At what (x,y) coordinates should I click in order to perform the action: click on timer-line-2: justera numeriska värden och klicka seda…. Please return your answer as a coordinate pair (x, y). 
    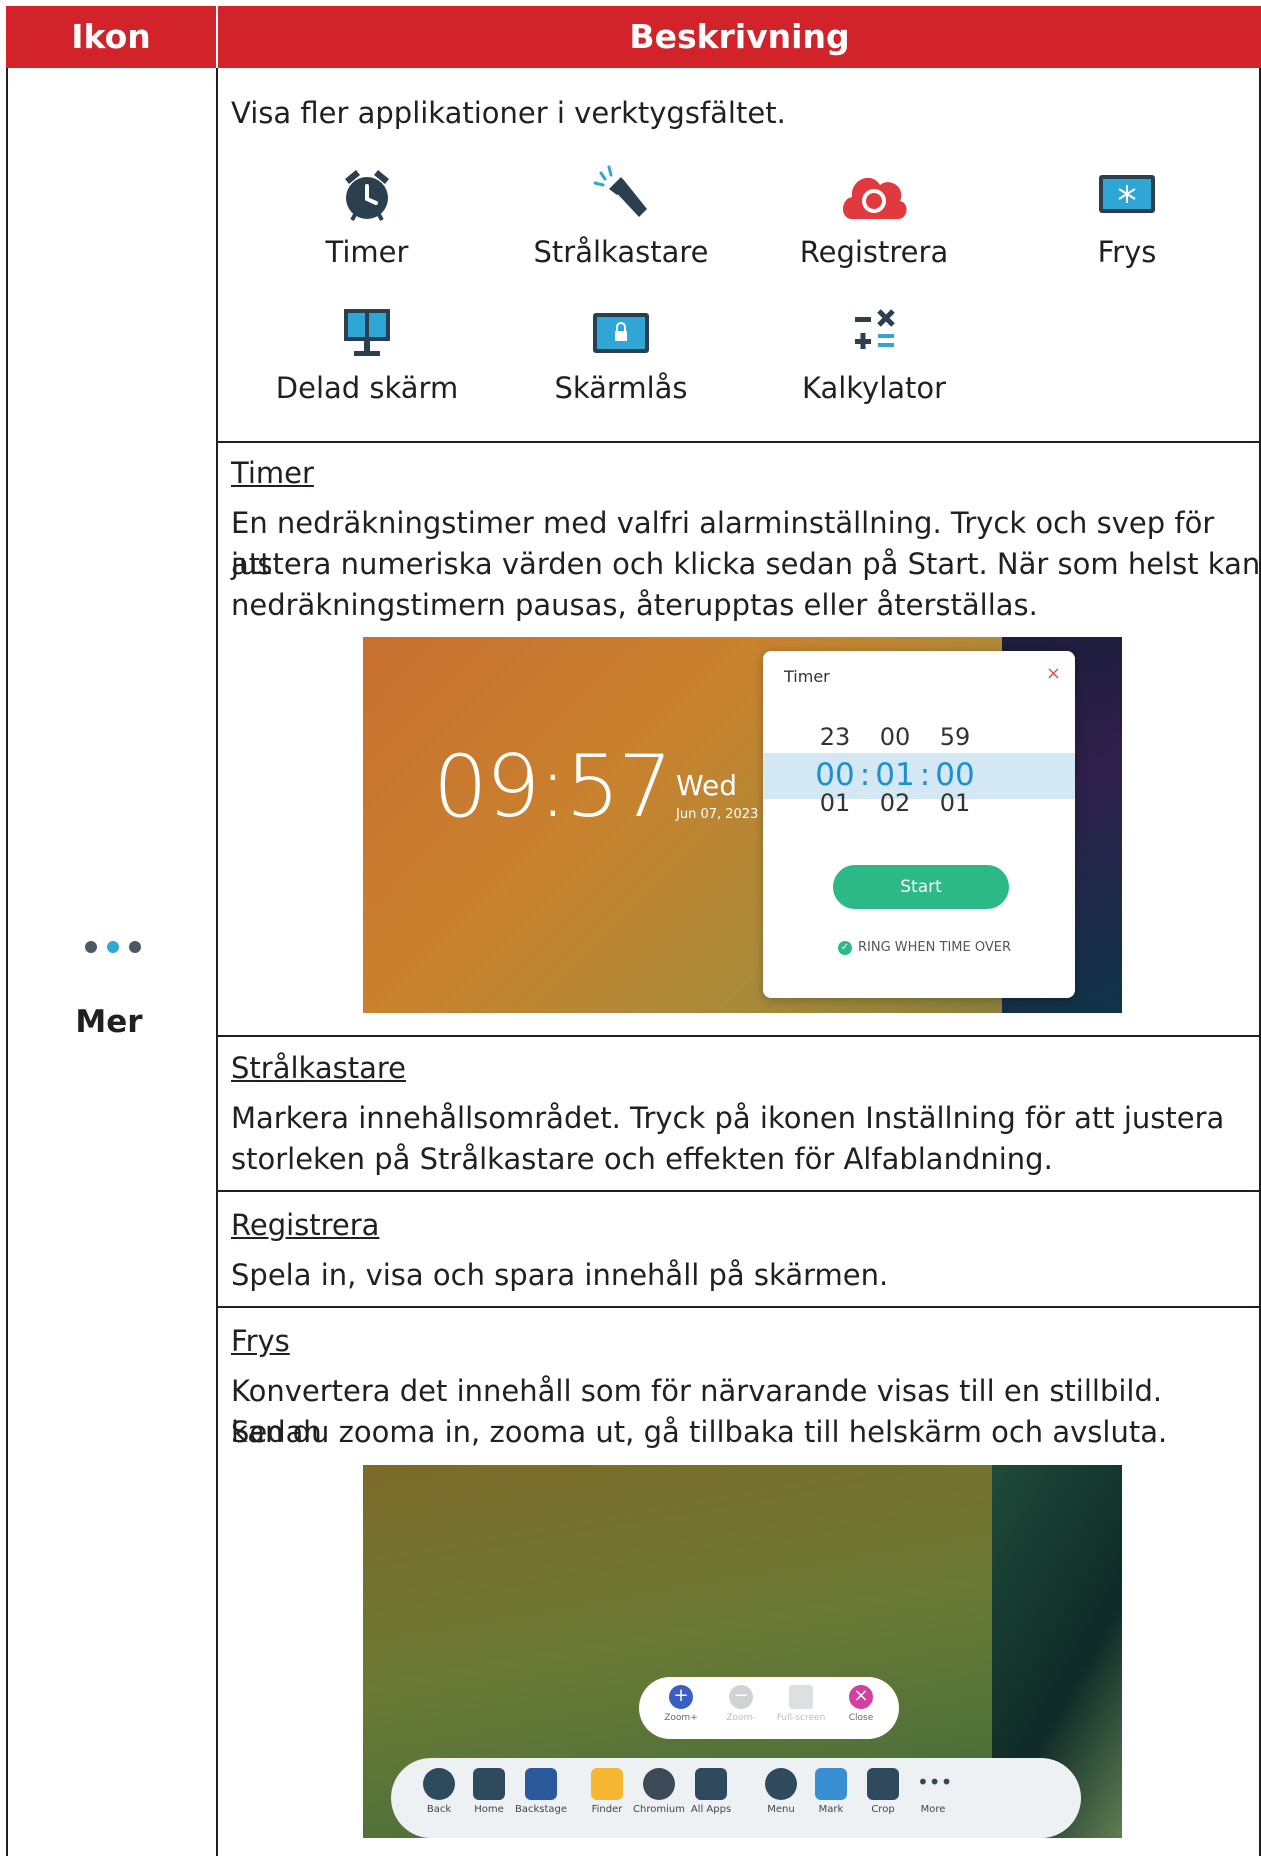
    Looking at the image, I should click on (746, 564).